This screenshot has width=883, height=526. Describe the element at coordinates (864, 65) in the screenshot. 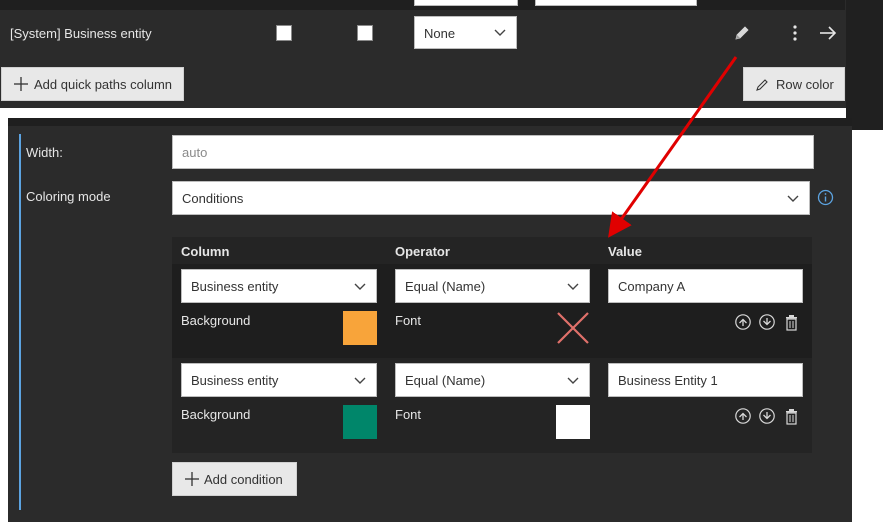

I see `right-gutter` at that location.